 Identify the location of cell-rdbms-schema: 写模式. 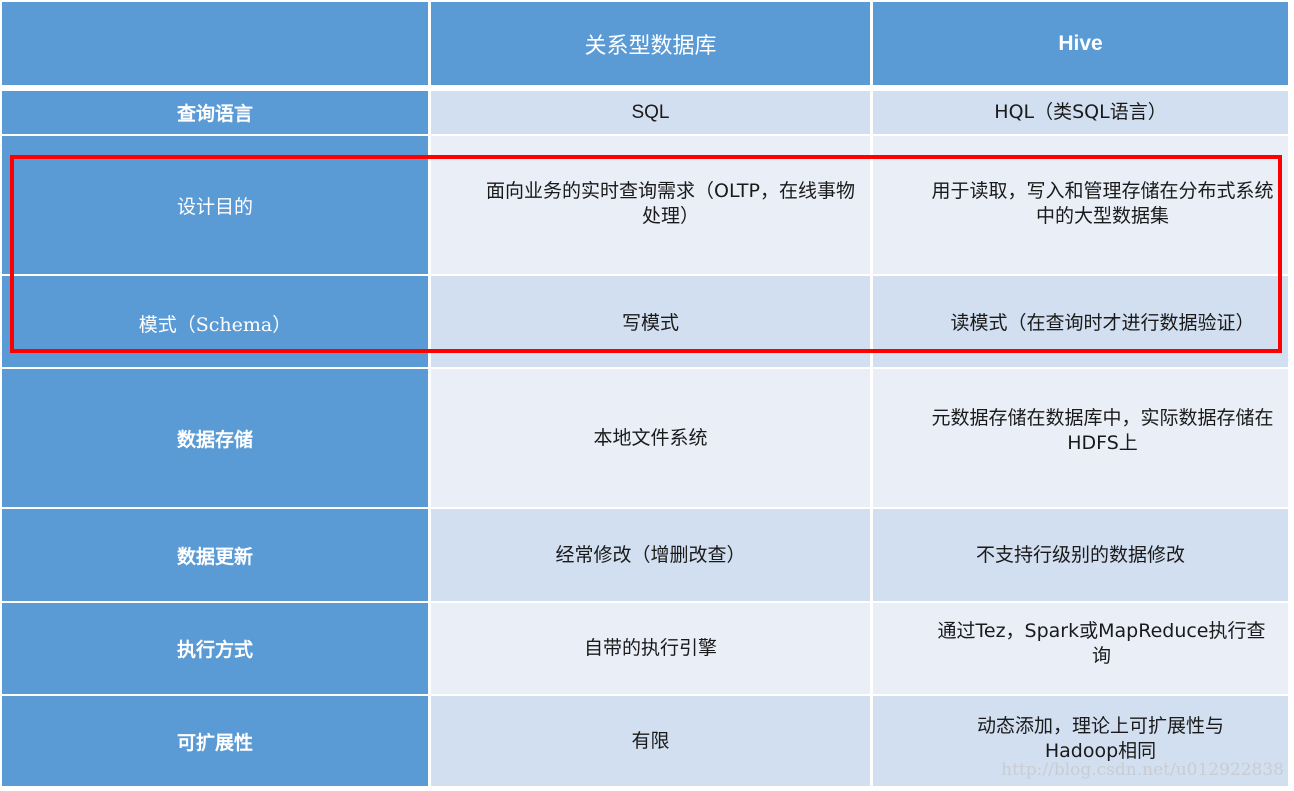
(650, 321).